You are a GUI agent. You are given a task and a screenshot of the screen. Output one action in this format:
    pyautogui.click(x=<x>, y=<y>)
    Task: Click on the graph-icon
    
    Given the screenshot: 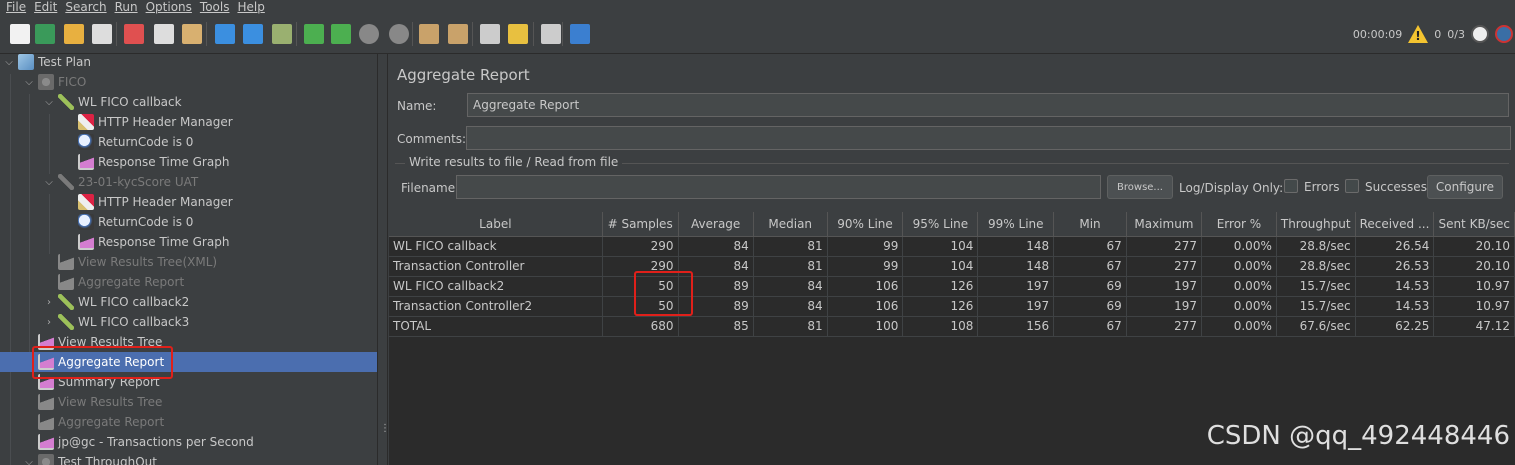 What is the action you would take?
    pyautogui.click(x=46, y=422)
    